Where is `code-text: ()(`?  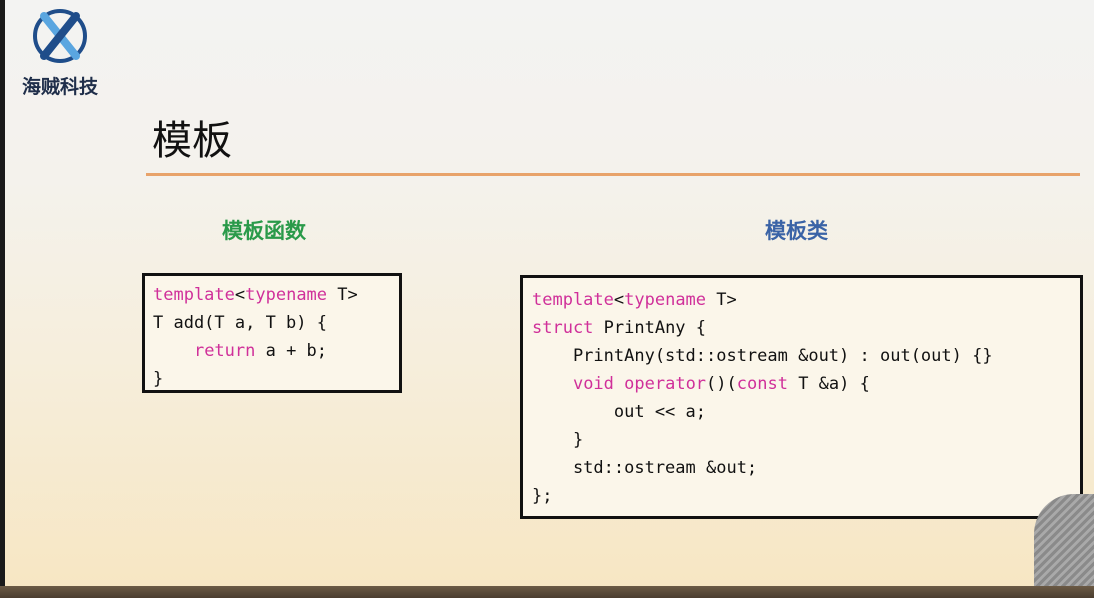 code-text: ()( is located at coordinates (721, 384).